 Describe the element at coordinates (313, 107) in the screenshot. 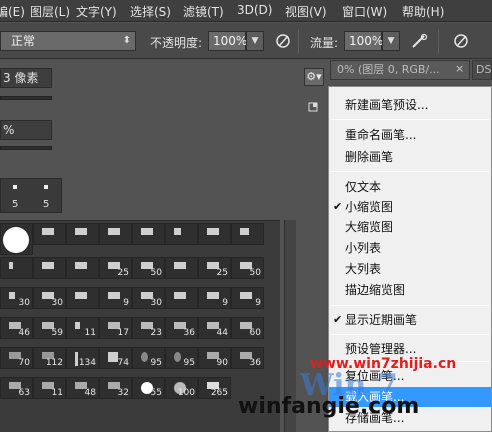

I see `new-preset-icon` at that location.